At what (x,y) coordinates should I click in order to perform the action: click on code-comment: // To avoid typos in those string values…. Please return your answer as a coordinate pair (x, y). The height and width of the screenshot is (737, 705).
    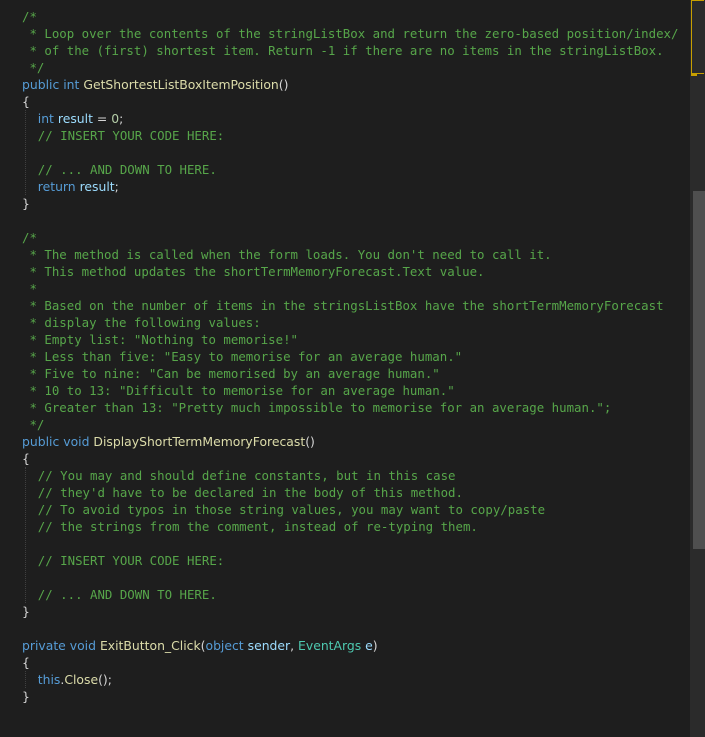
    Looking at the image, I should click on (291, 509).